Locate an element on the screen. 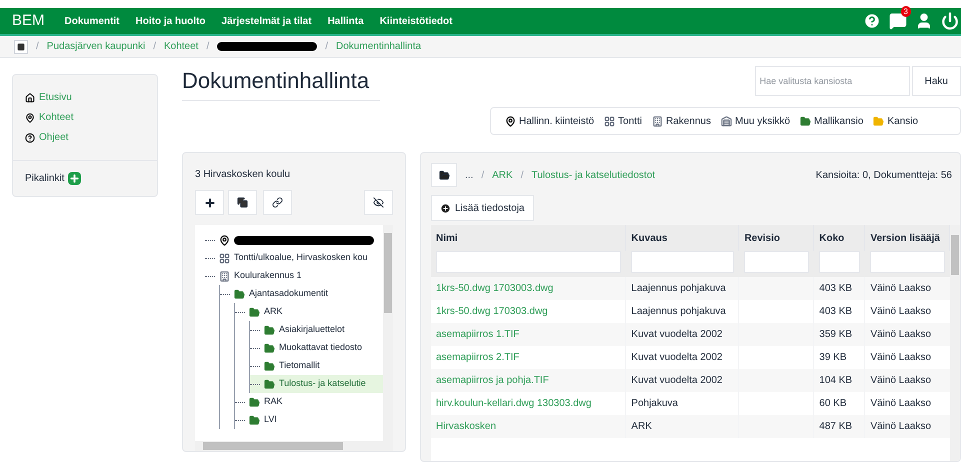 This screenshot has height=464, width=961. horizontal-scrollbar is located at coordinates (289, 446).